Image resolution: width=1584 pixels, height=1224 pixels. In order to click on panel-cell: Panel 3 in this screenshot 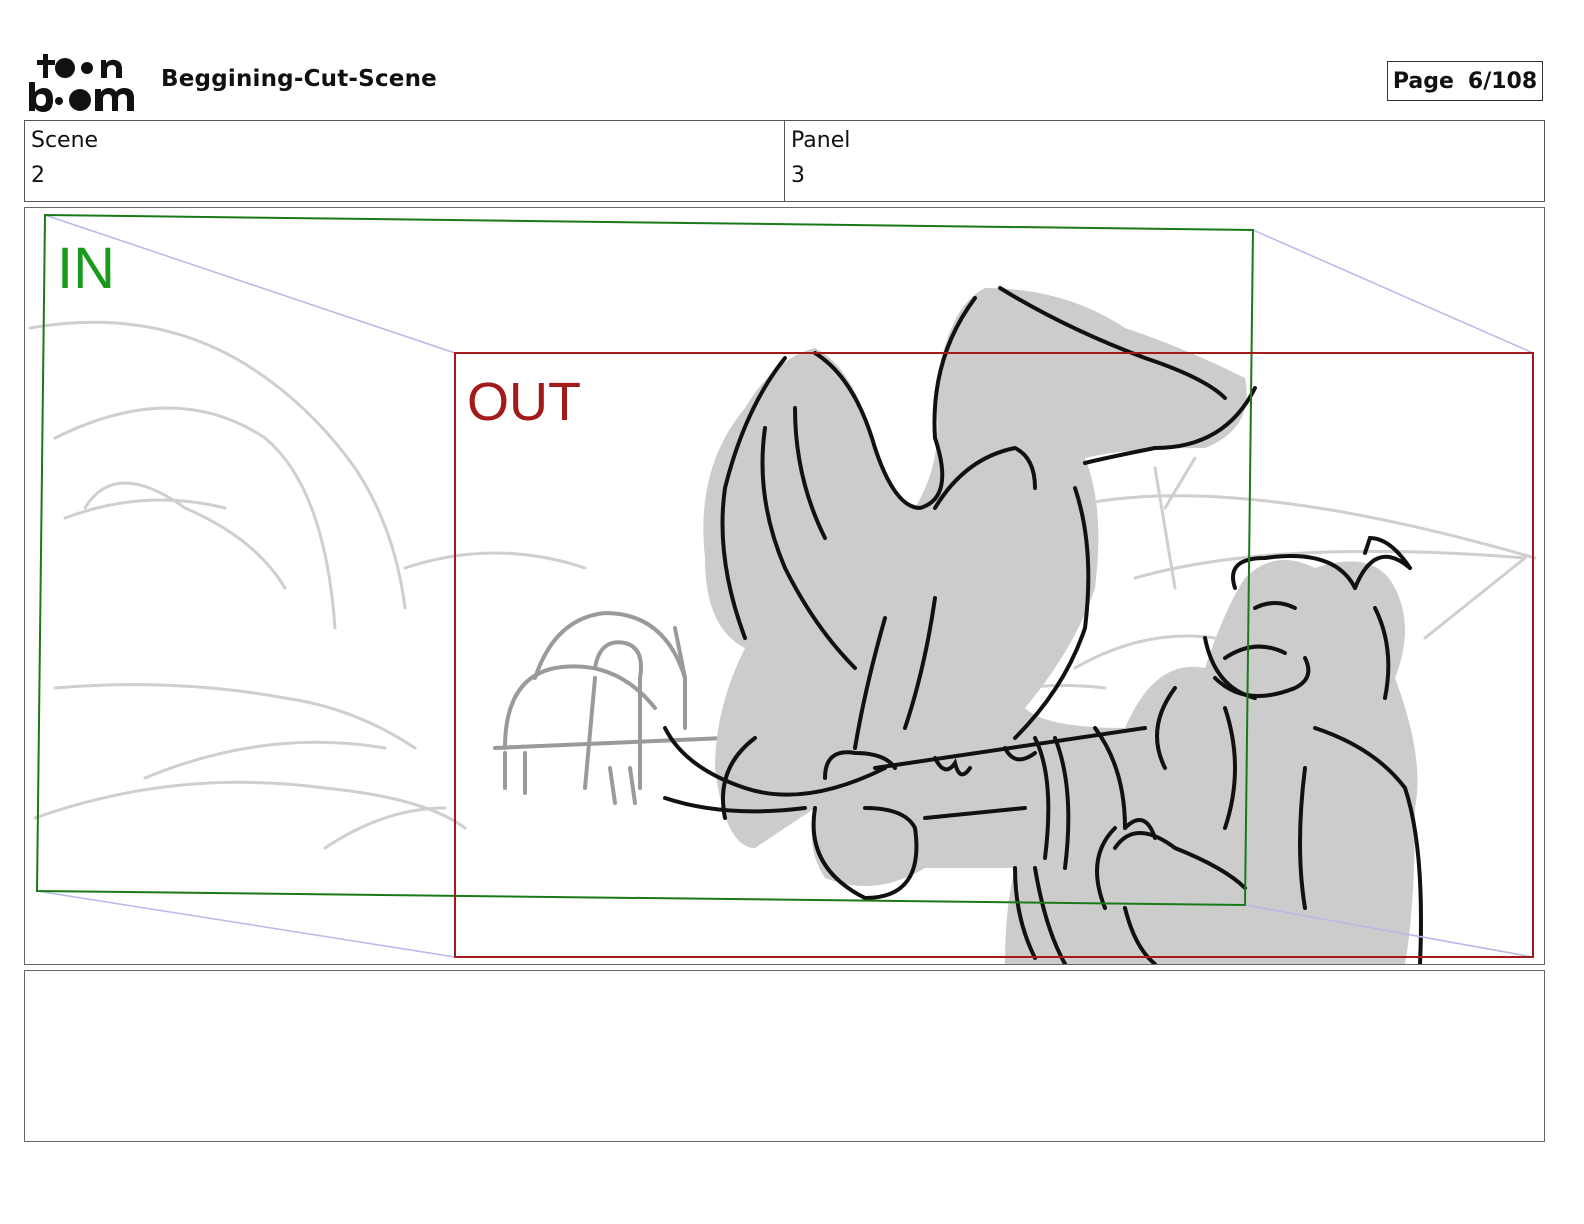, I will do `click(1164, 161)`.